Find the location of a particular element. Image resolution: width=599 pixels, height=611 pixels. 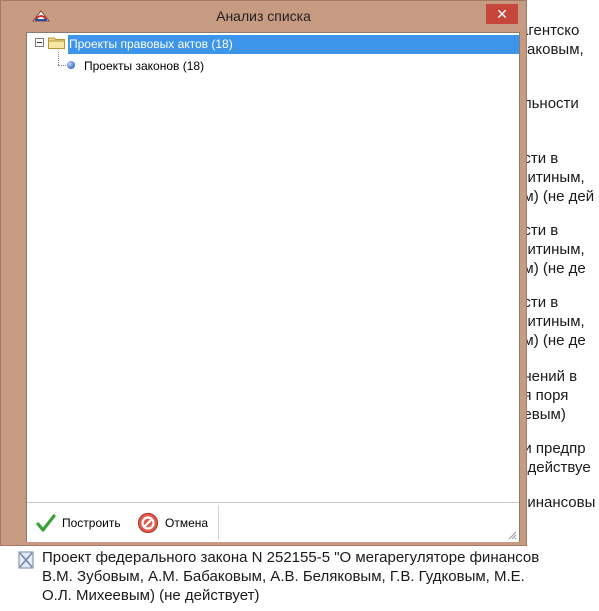

build-button: Построить is located at coordinates (83, 522).